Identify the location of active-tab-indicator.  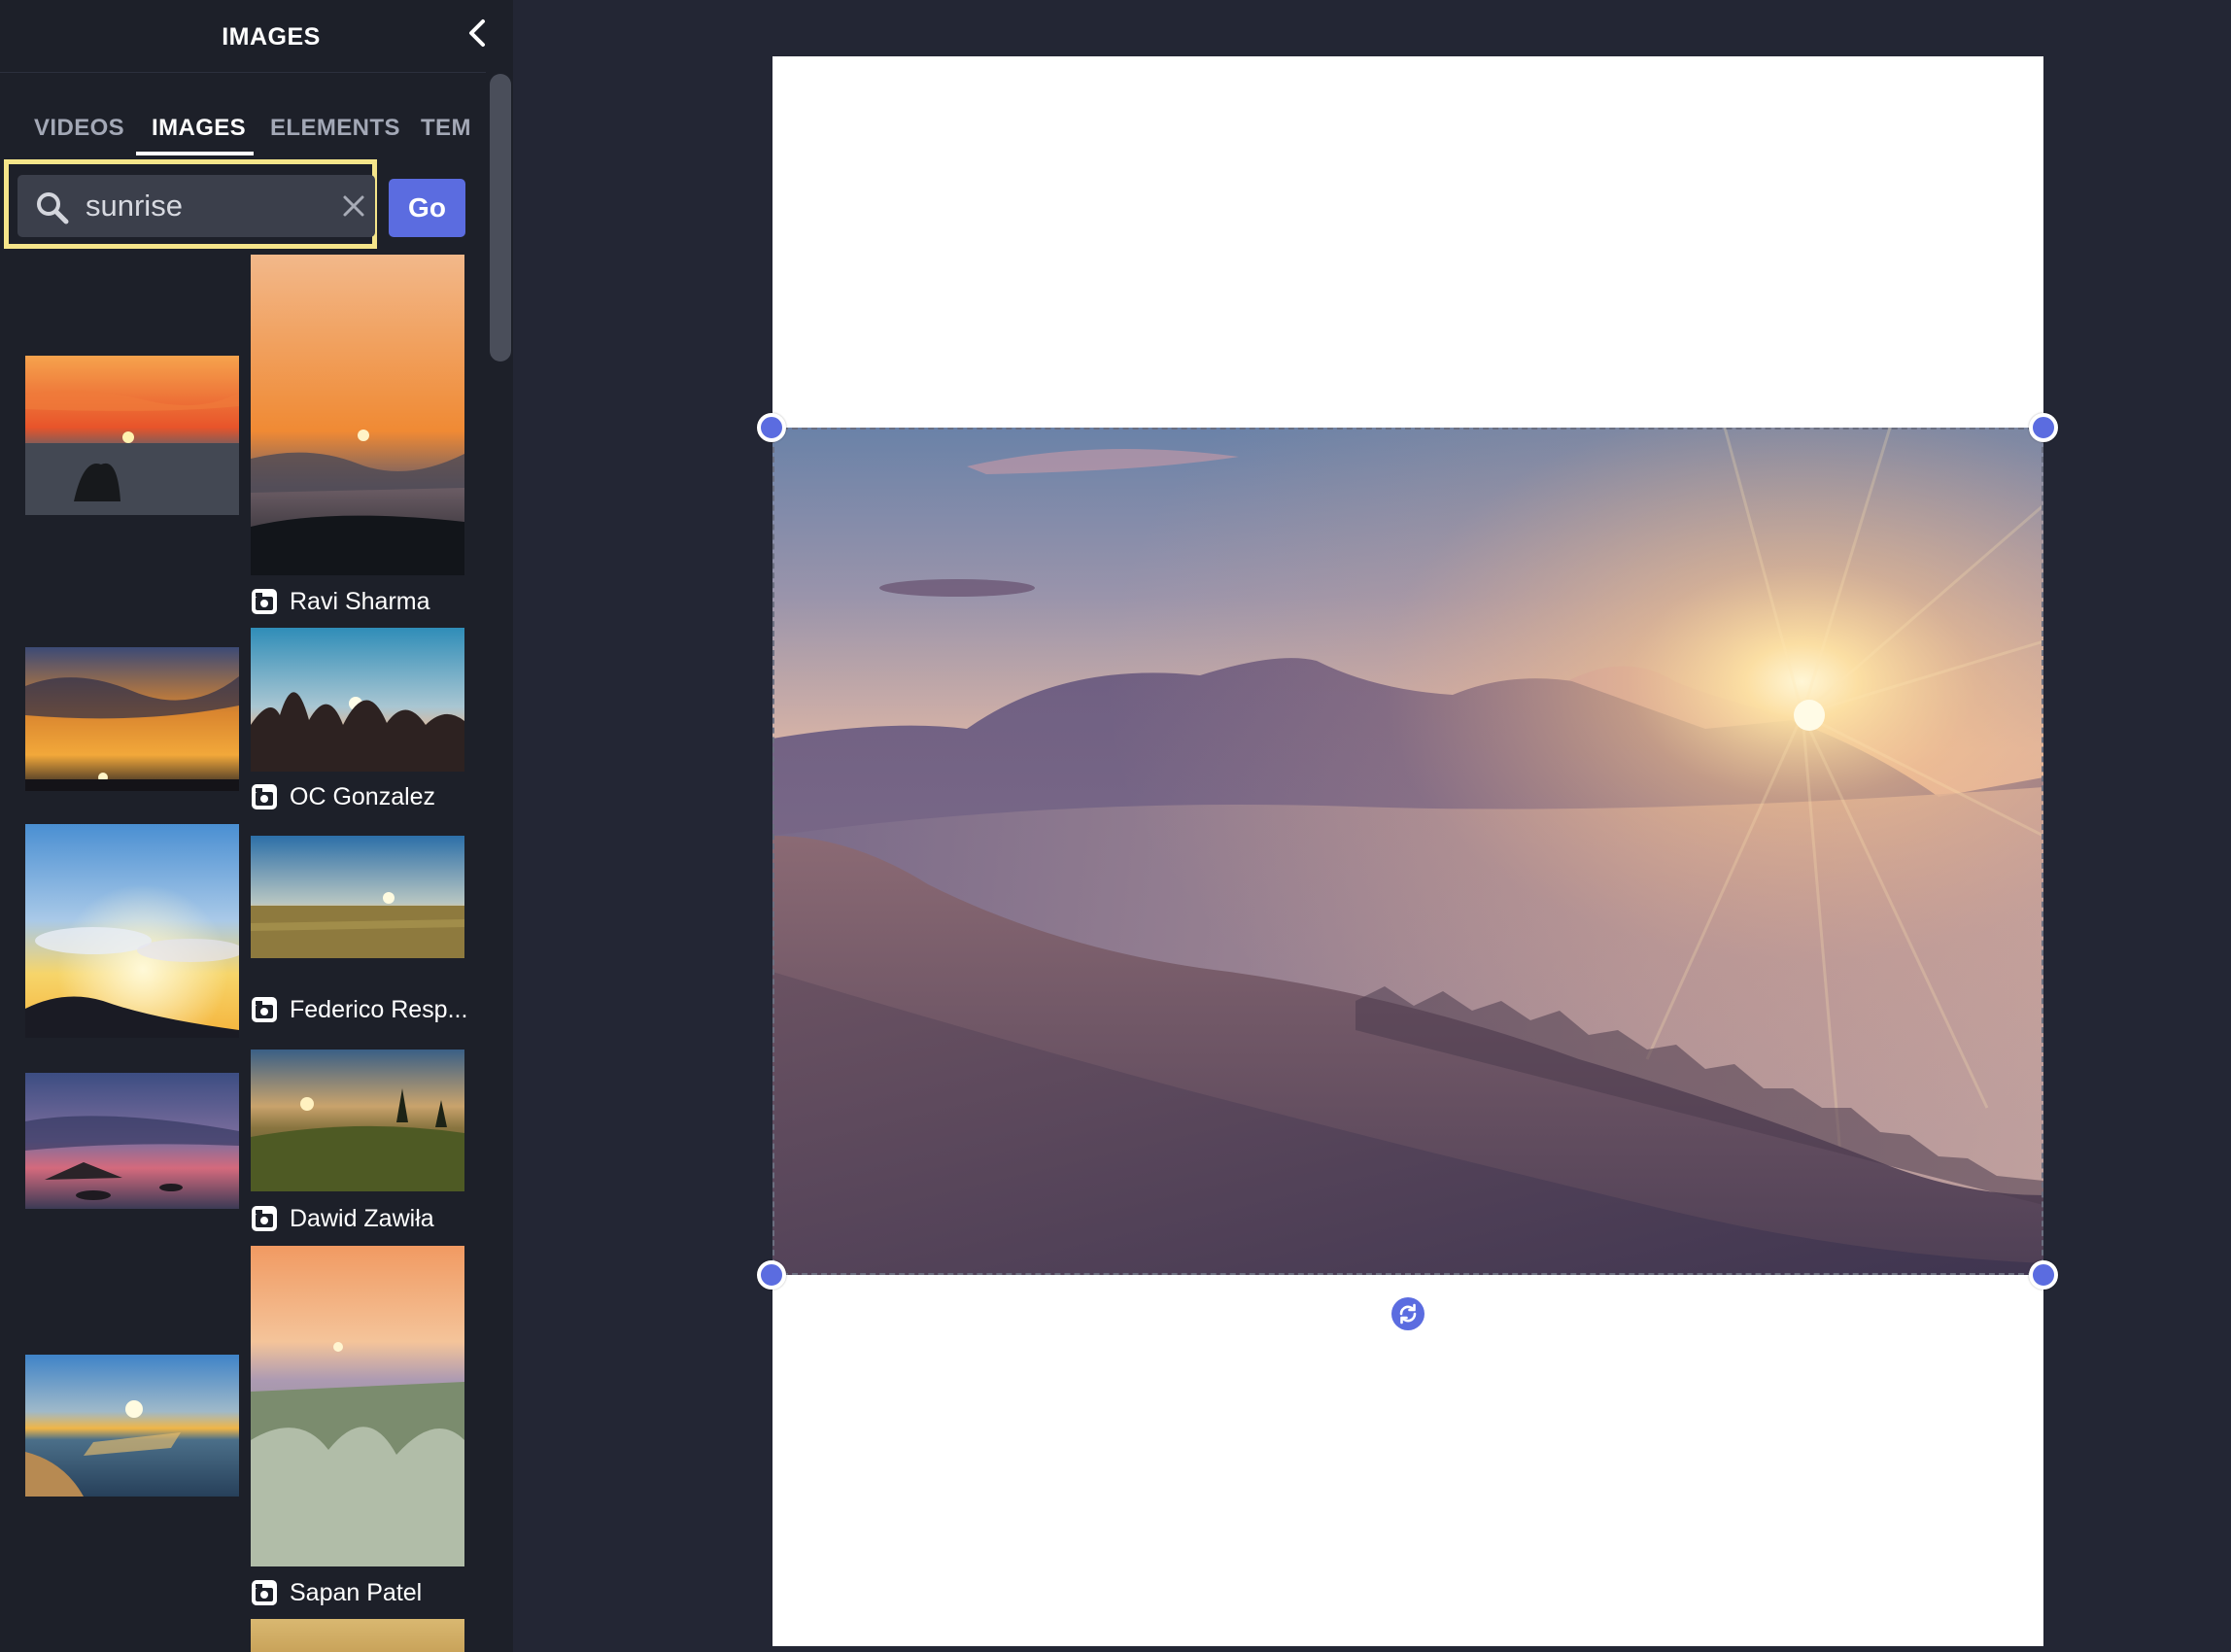
(195, 154).